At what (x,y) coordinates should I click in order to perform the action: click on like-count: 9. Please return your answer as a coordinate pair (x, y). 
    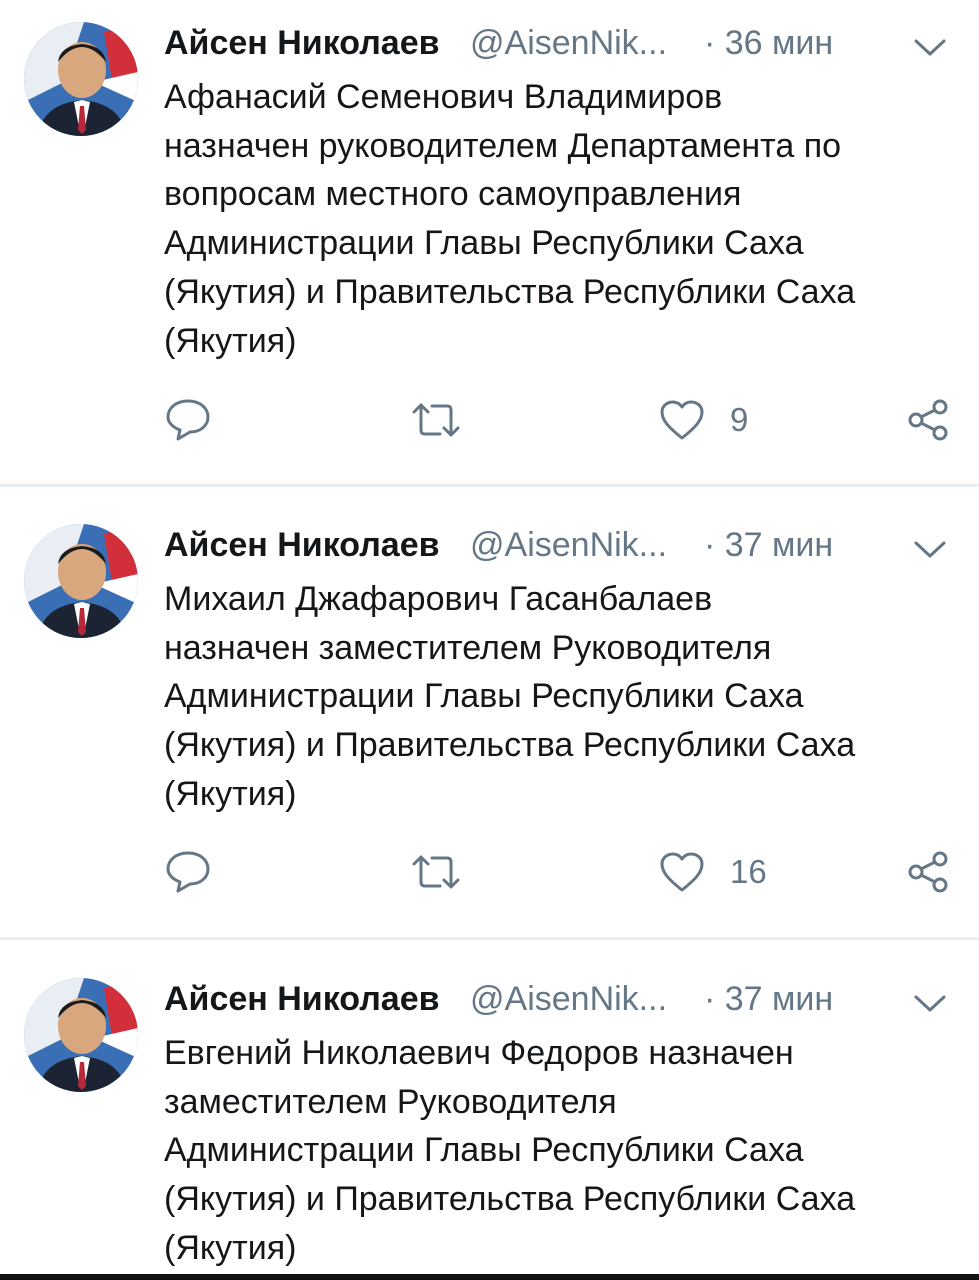
    Looking at the image, I should click on (739, 419).